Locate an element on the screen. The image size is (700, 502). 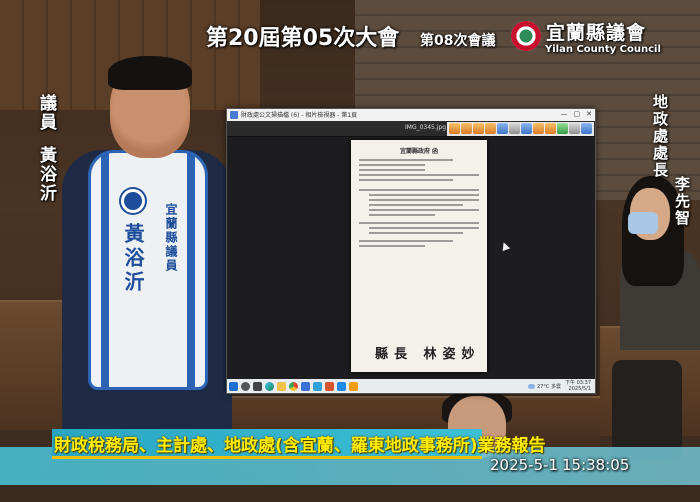
text-tool-icon is located at coordinates (550, 128).